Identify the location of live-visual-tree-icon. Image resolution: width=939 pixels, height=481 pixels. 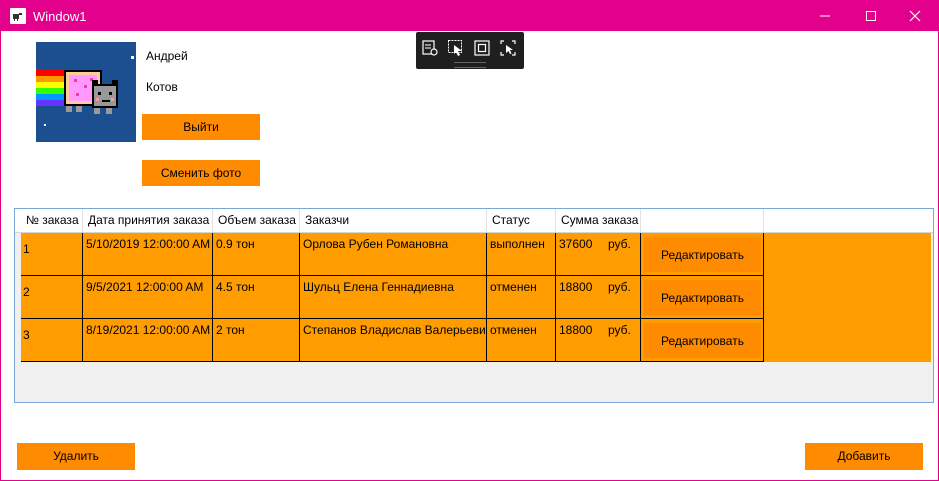
(430, 48).